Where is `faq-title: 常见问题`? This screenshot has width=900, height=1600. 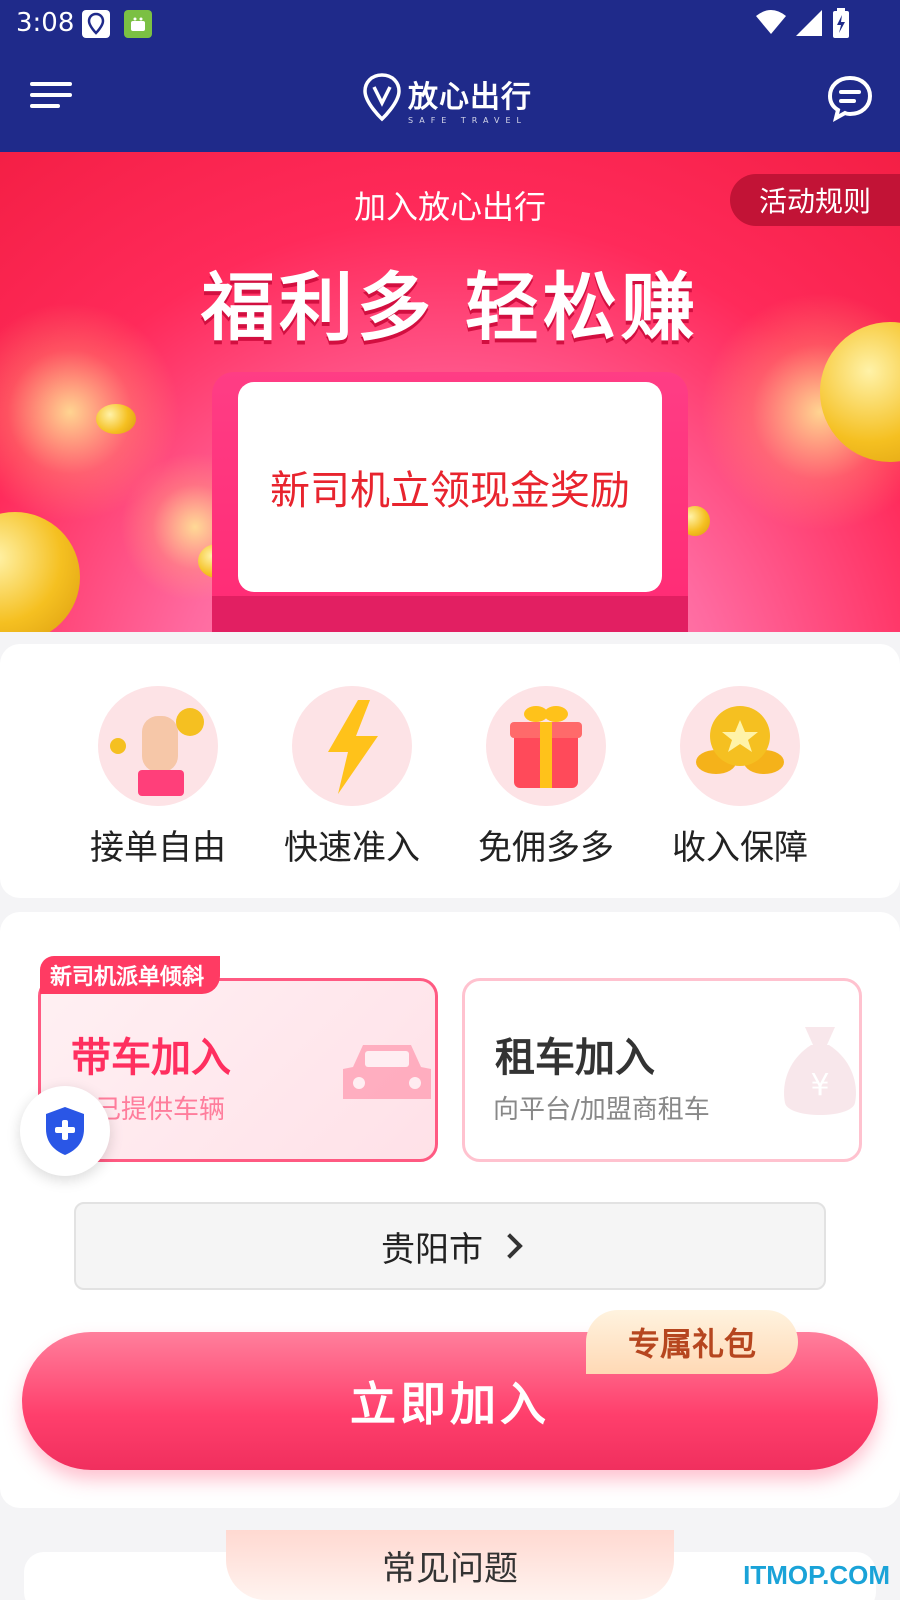
faq-title: 常见问题 is located at coordinates (450, 1565).